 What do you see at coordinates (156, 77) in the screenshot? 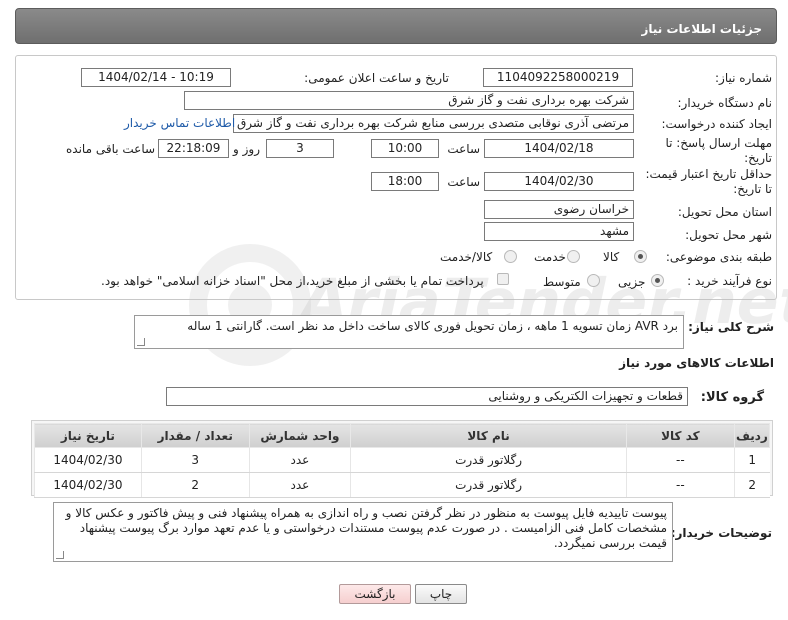
I see `announce-field: 1404/02/14 - 10:19` at bounding box center [156, 77].